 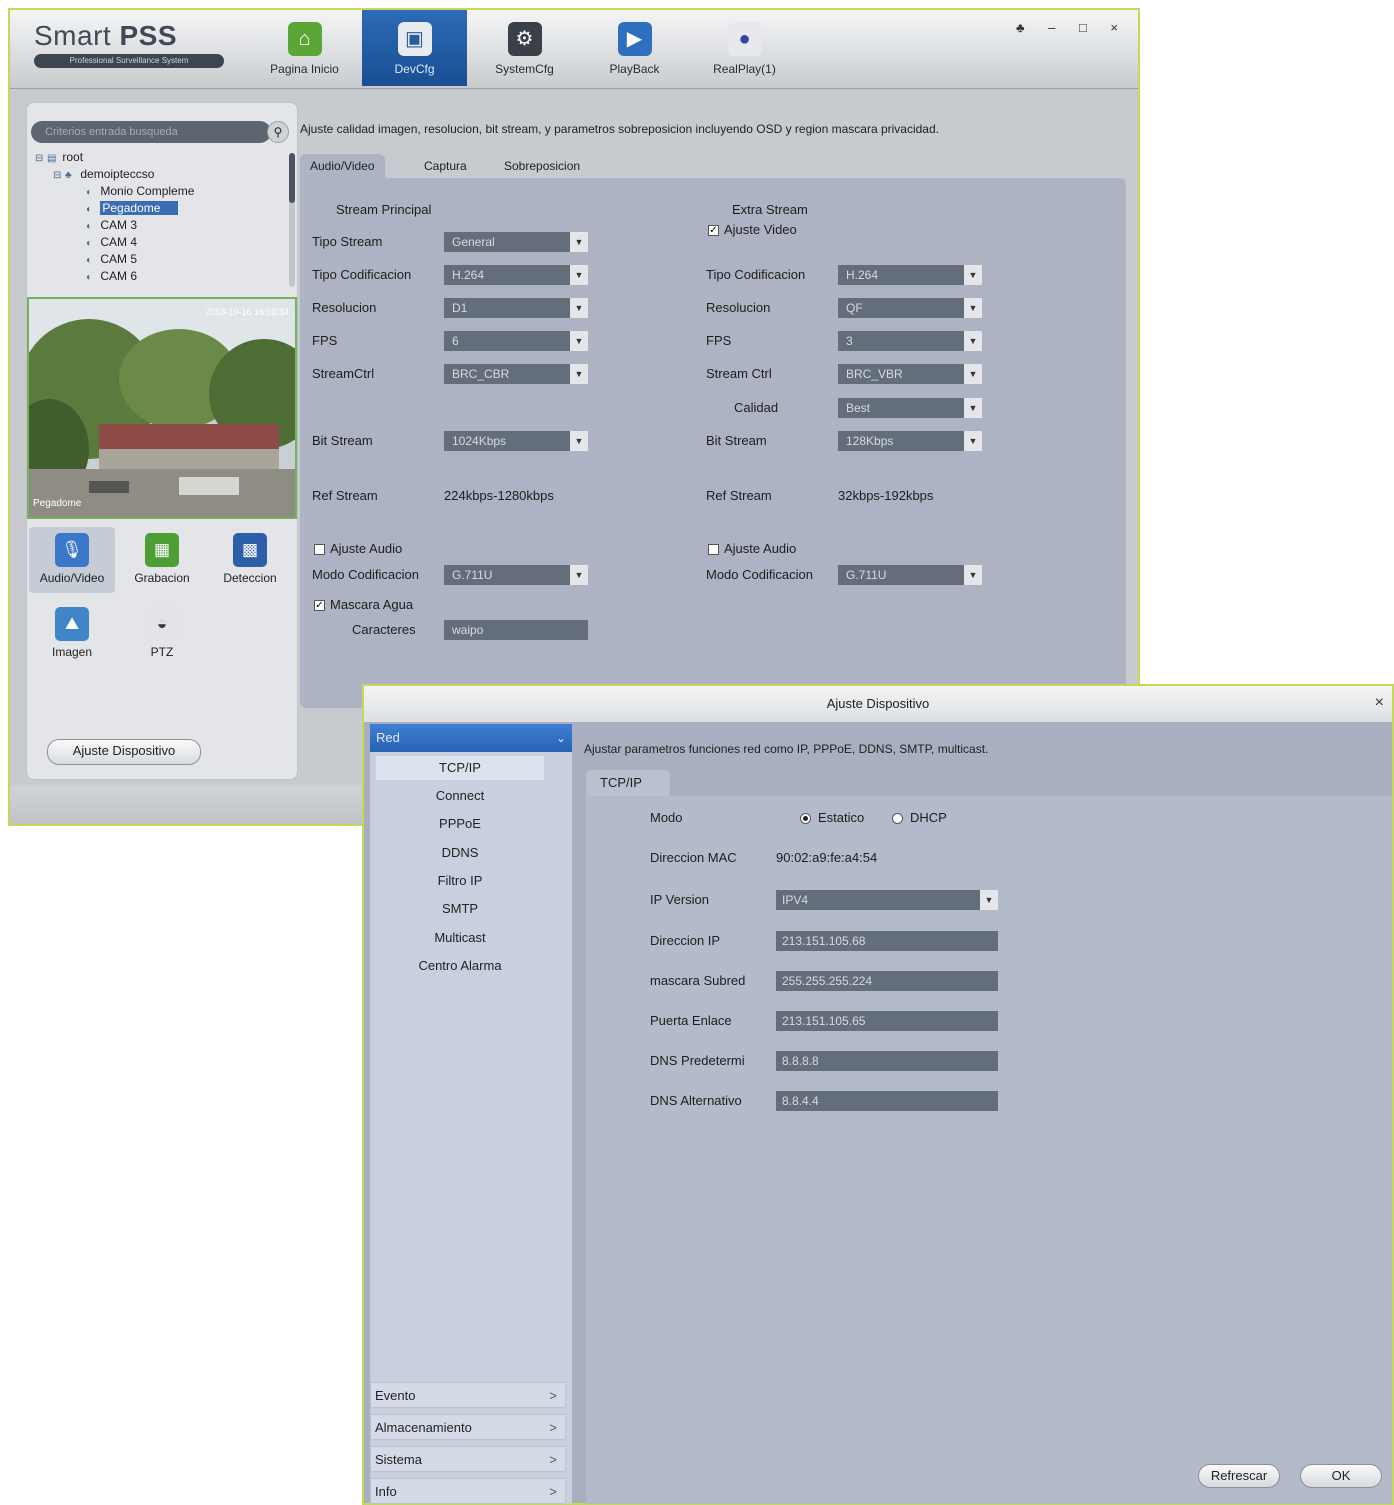 What do you see at coordinates (1072, 27) in the screenshot?
I see `window-controls: ♣ – □ ×` at bounding box center [1072, 27].